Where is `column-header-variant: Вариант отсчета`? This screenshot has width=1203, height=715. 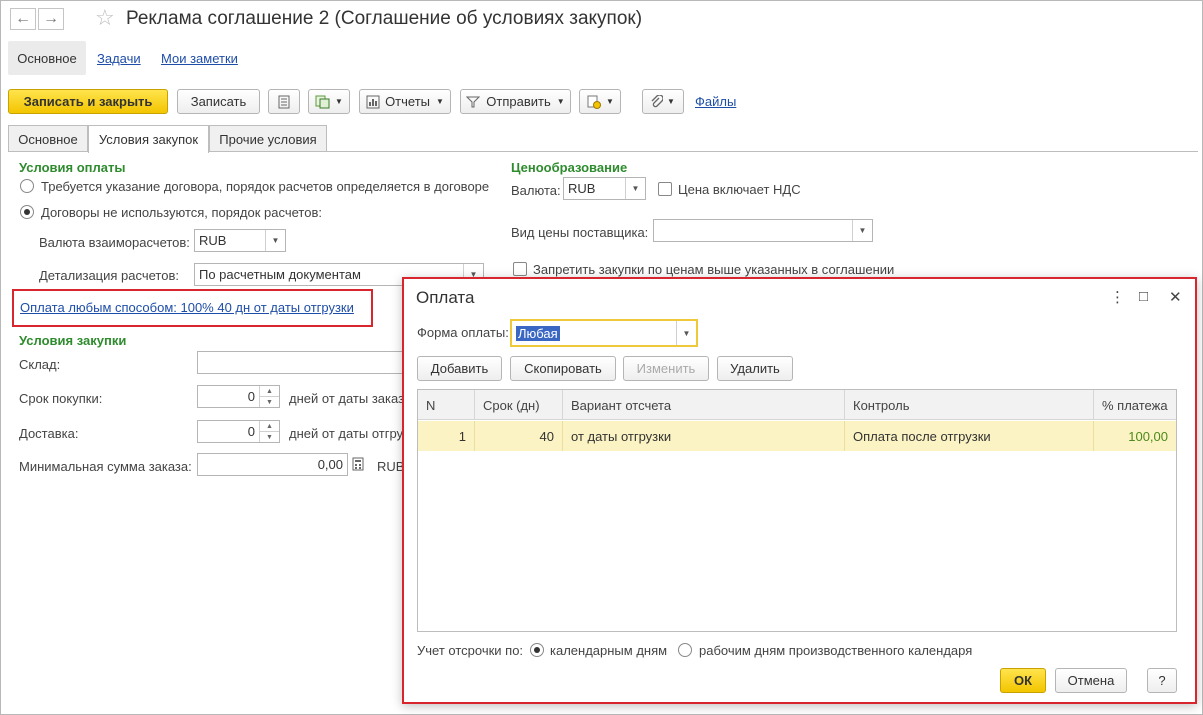 column-header-variant: Вариант отсчета is located at coordinates (704, 405).